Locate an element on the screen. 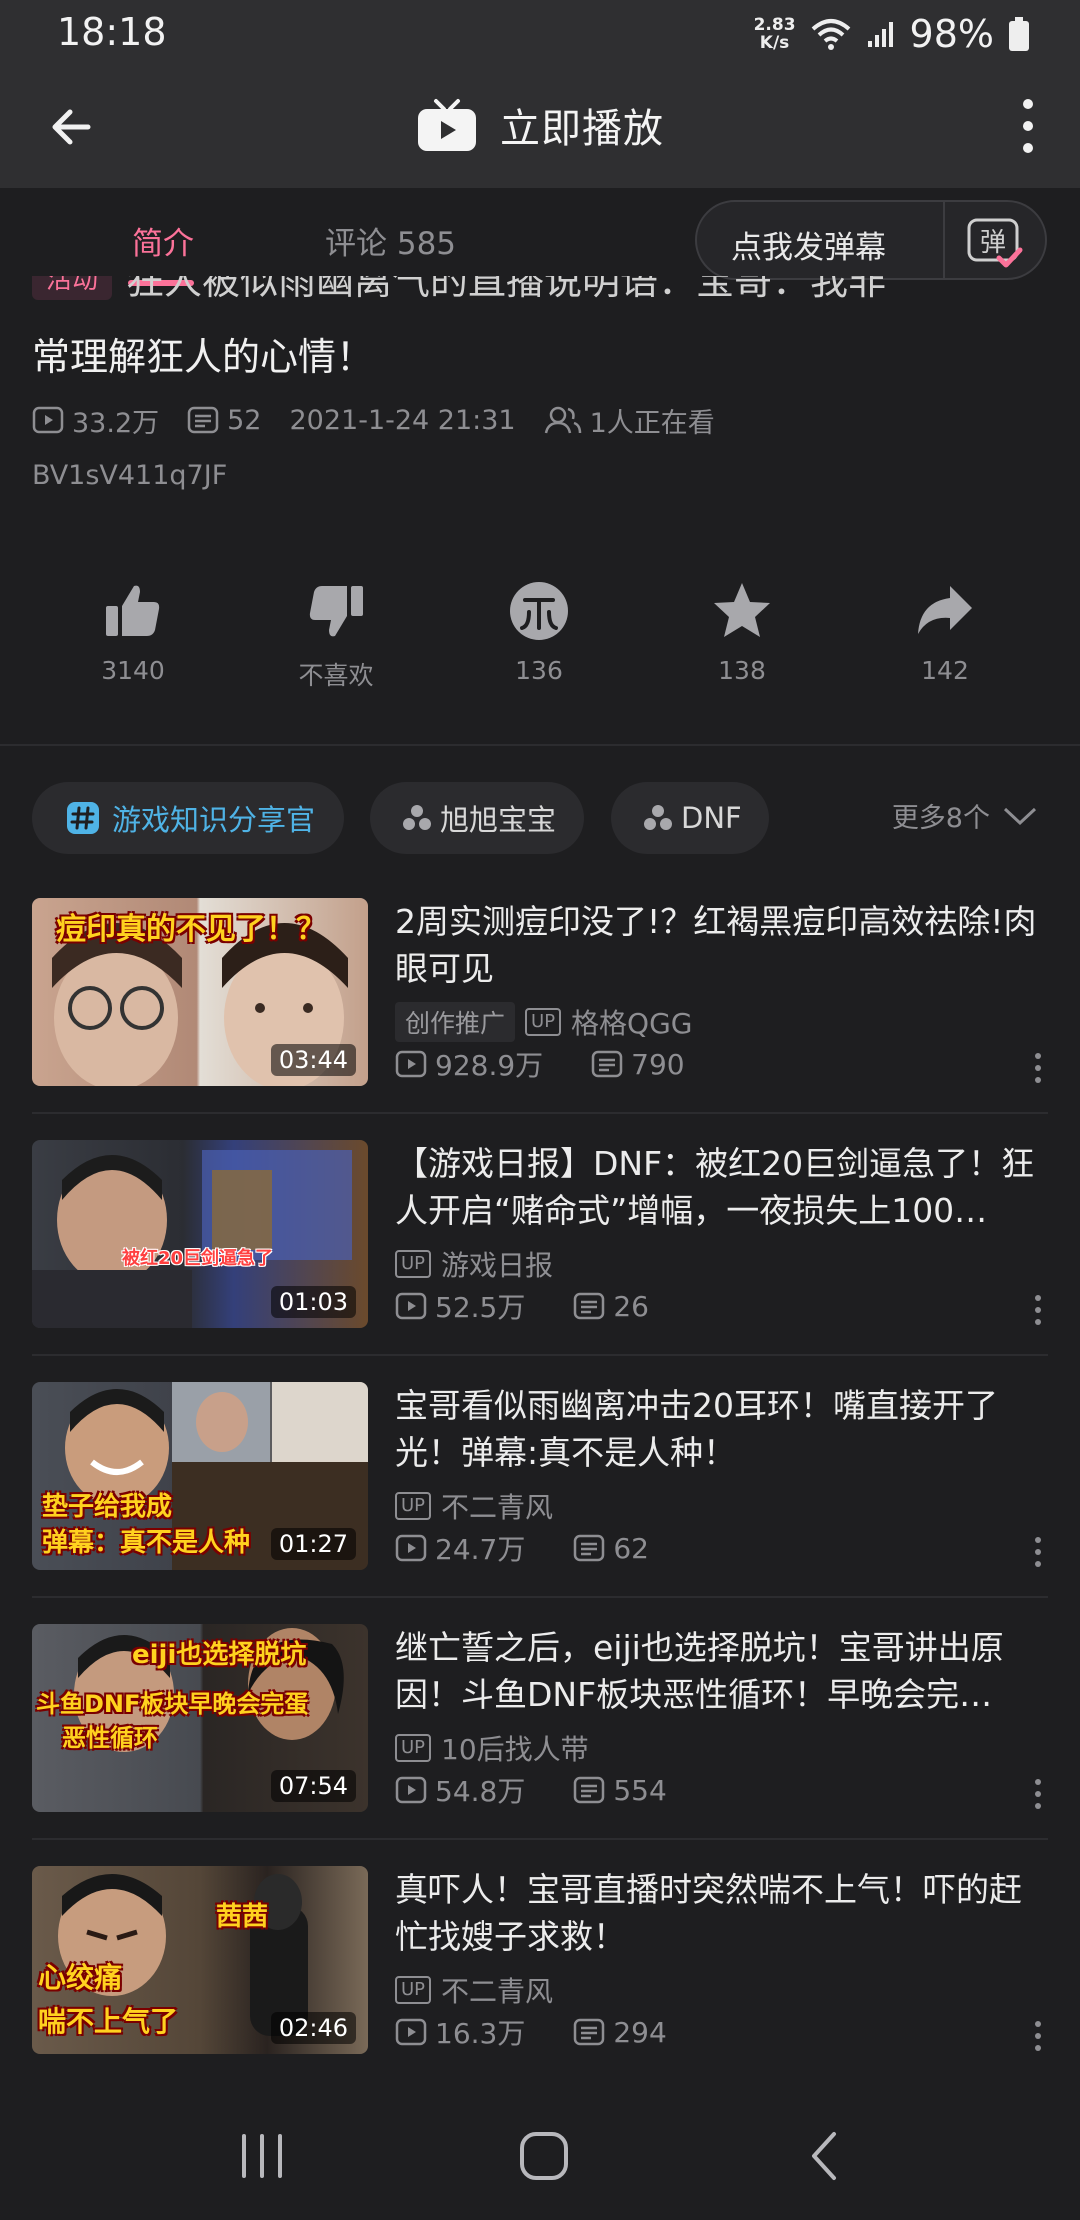 The width and height of the screenshot is (1080, 2220). coin-button: 136 is located at coordinates (539, 632).